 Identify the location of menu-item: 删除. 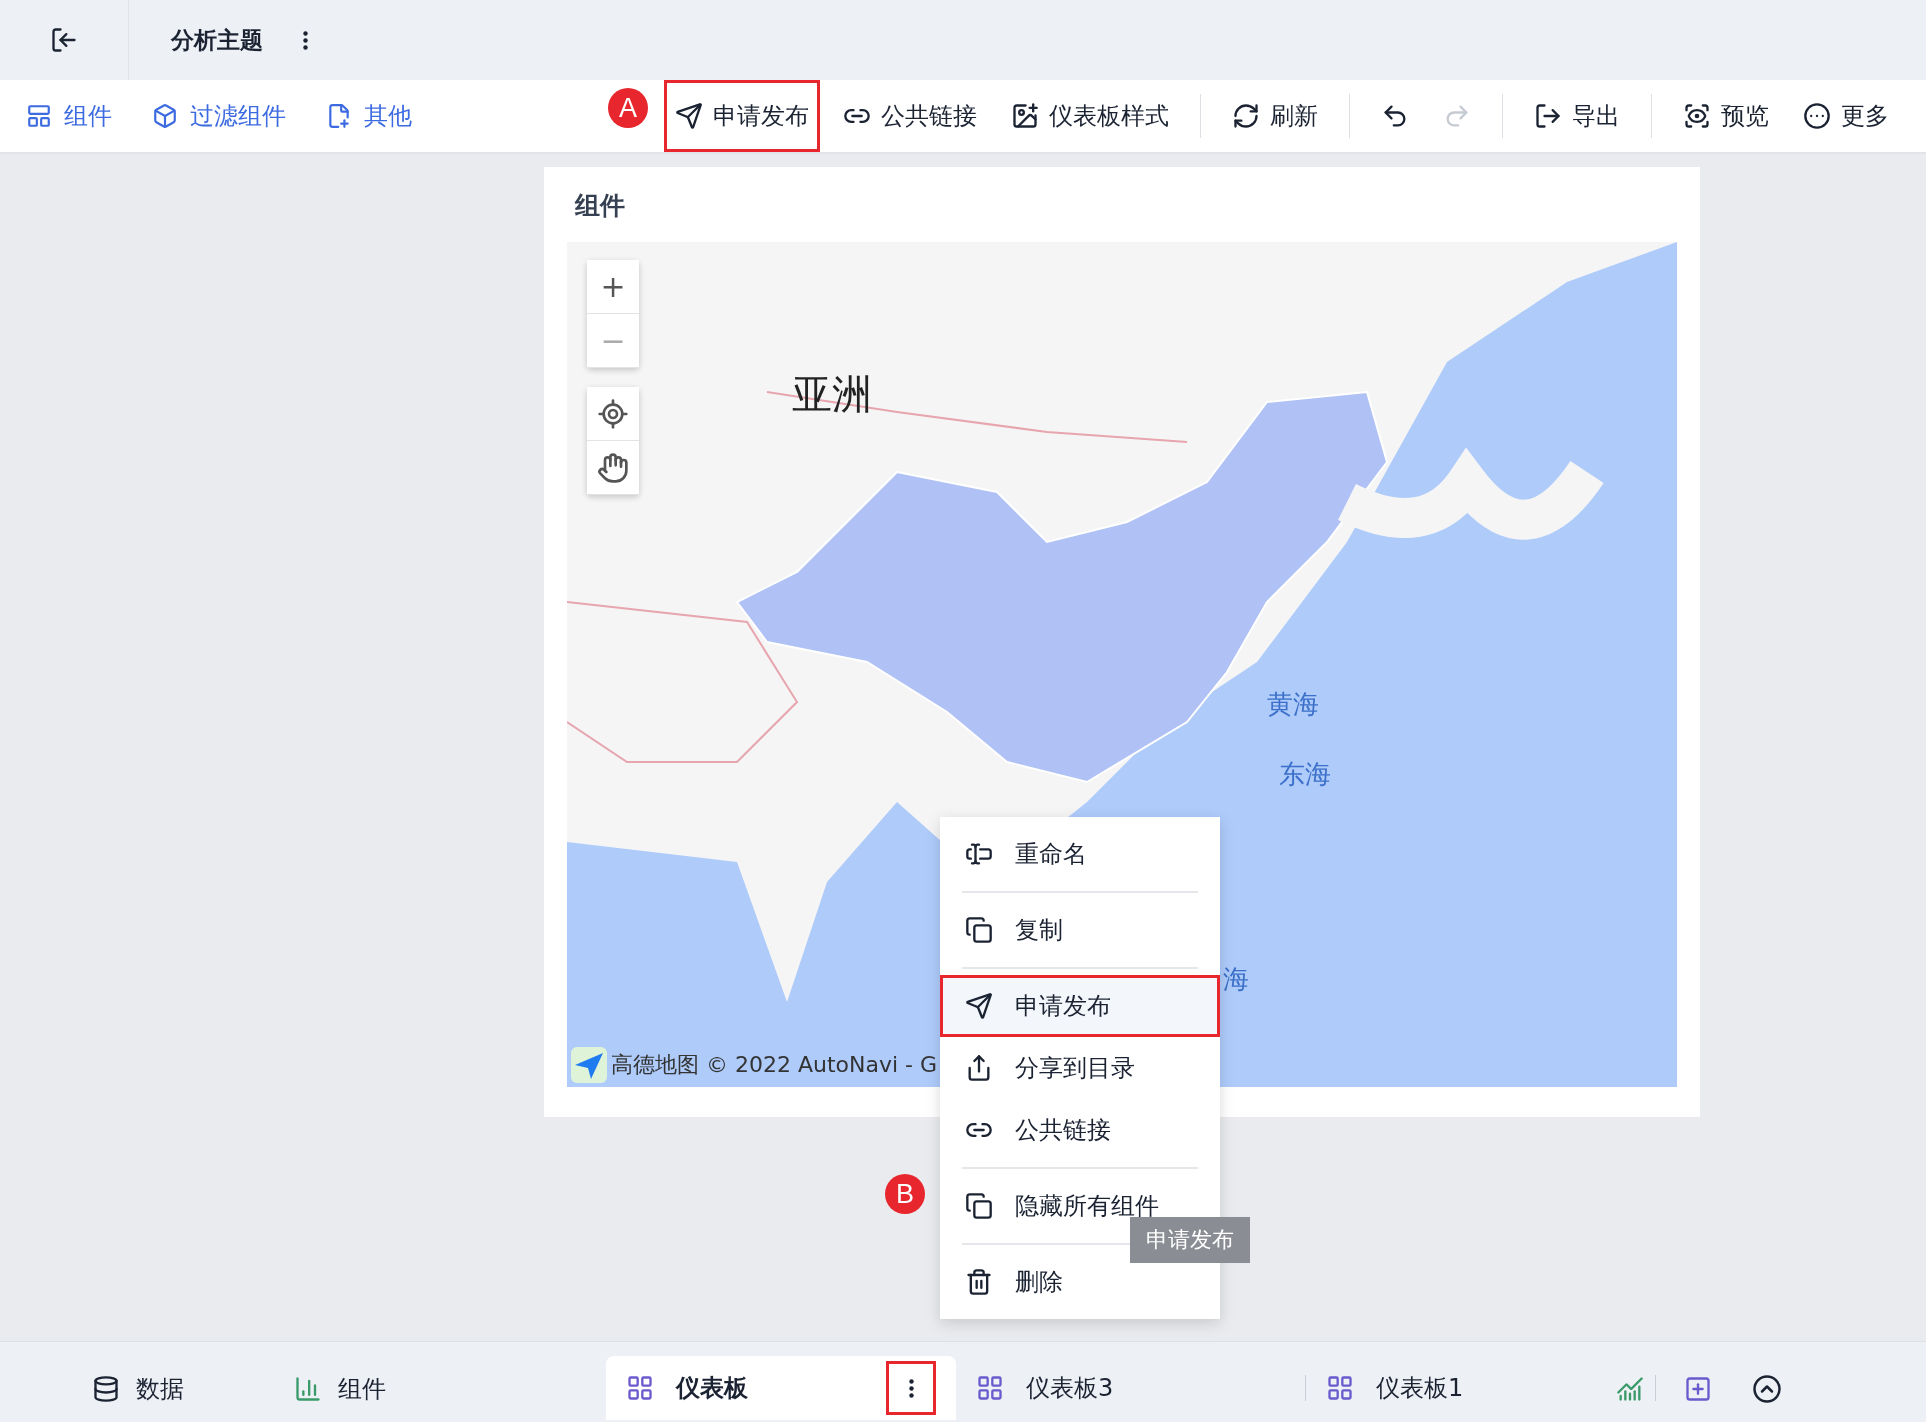
(1080, 1282).